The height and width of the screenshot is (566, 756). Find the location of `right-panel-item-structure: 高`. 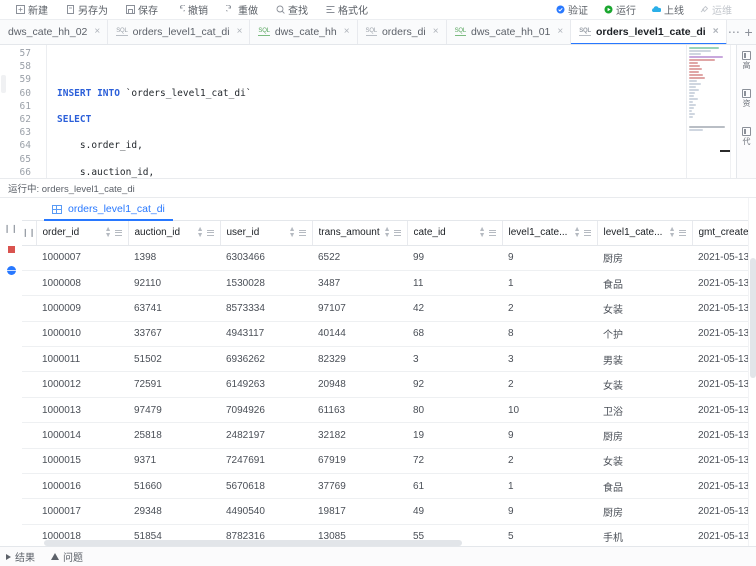

right-panel-item-structure: 高 is located at coordinates (746, 60).